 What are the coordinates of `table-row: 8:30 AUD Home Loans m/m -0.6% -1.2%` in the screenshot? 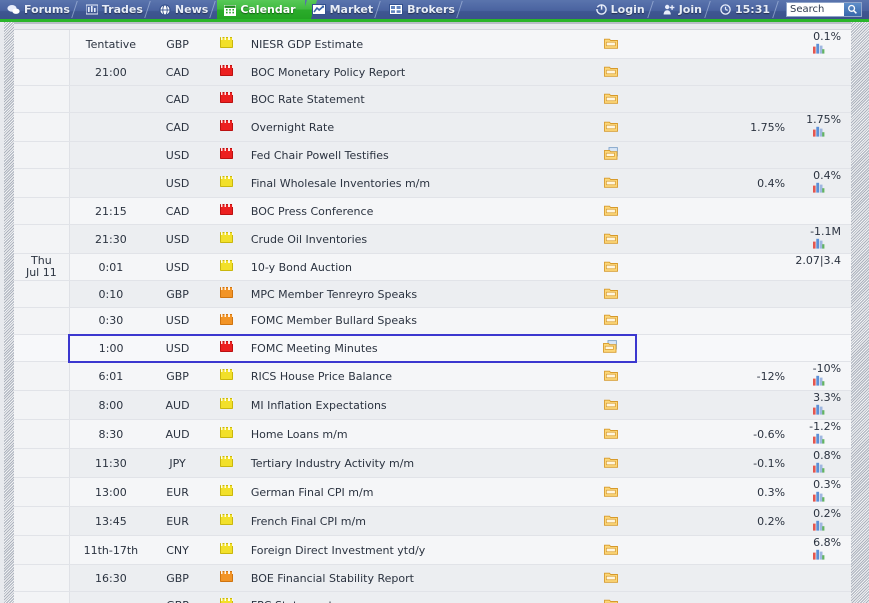 It's located at (432, 434).